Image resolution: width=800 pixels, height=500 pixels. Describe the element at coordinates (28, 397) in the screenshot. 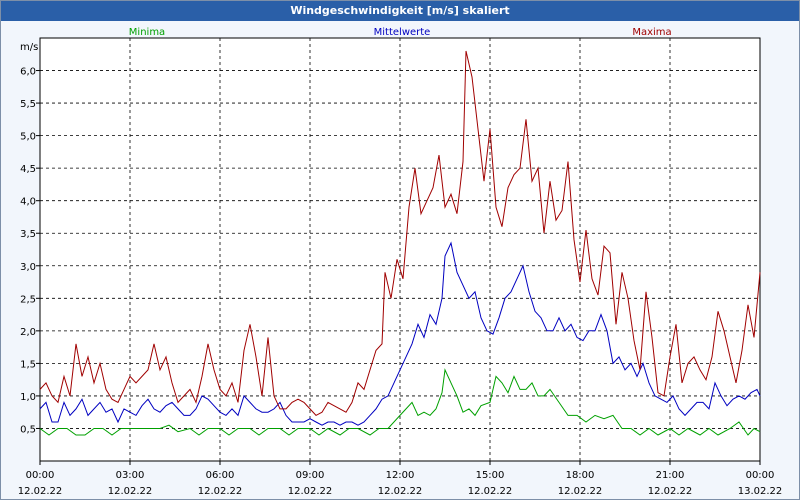

I see `y-tick-label: 1,0` at that location.